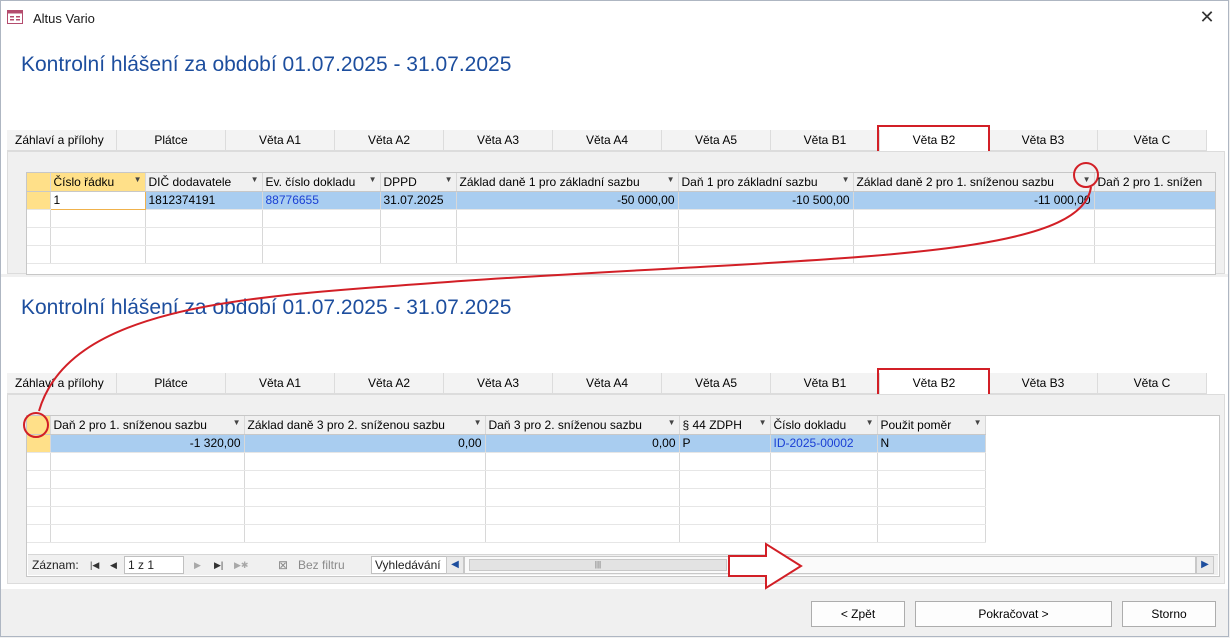 The width and height of the screenshot is (1230, 638). I want to click on next-record-icon: ▶, so click(197, 565).